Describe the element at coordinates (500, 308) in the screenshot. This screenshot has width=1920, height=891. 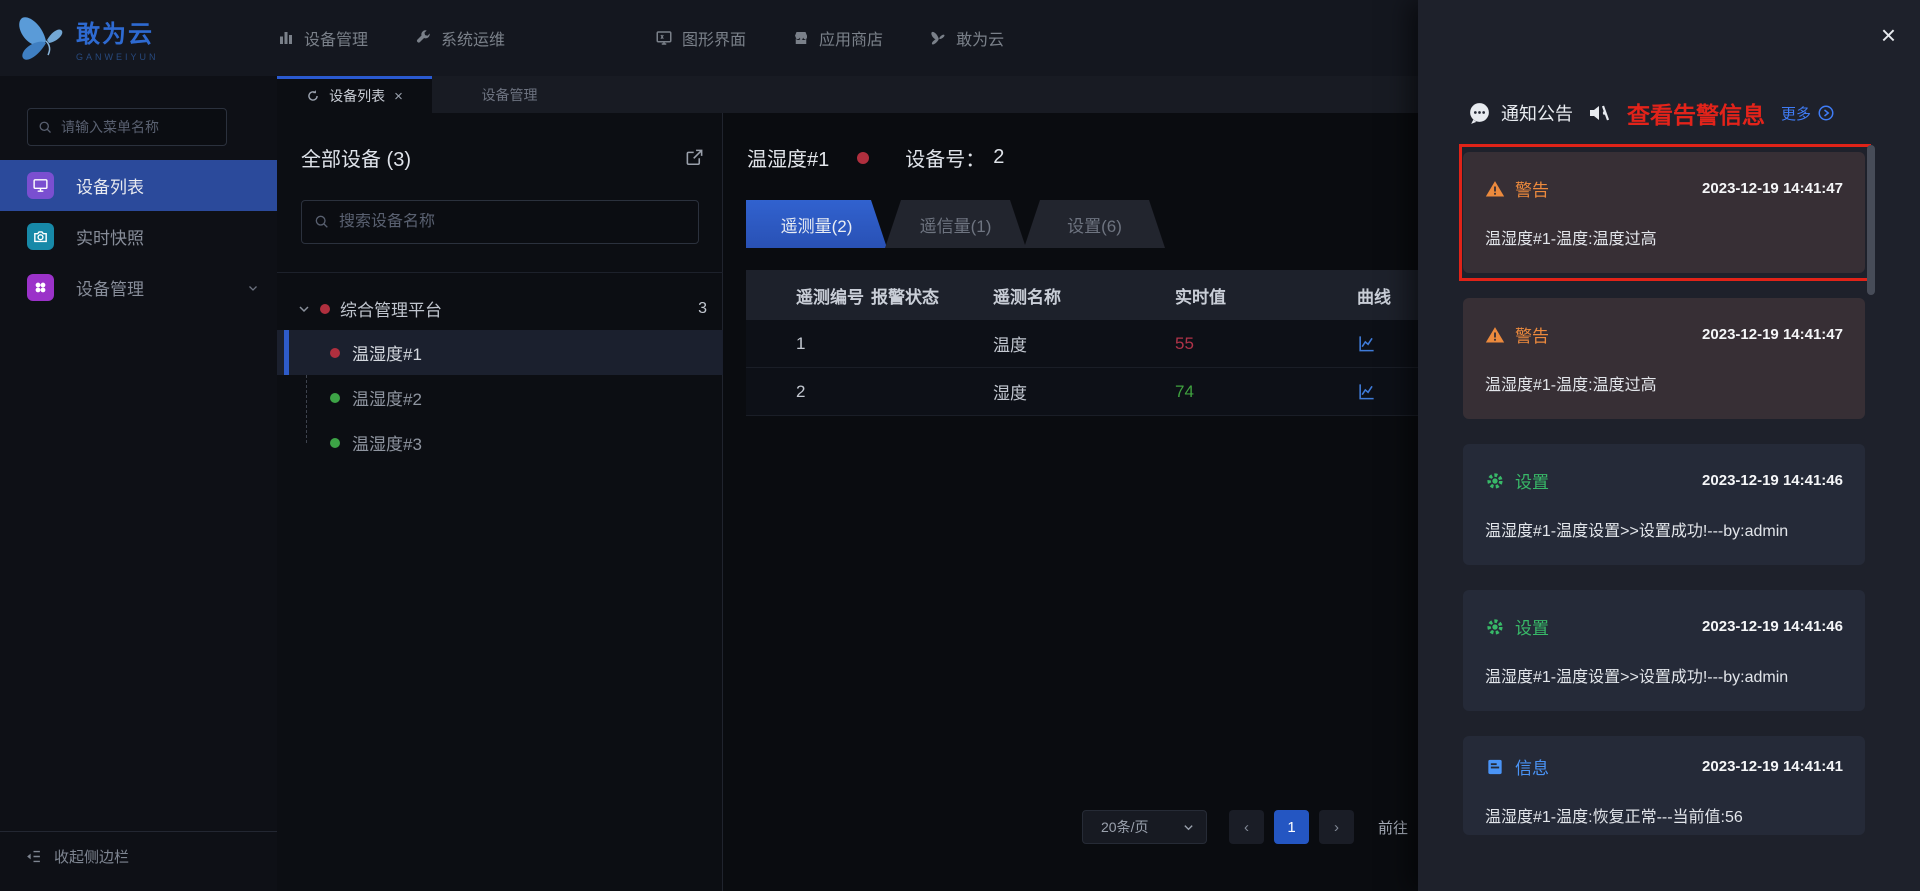
I see `tree-root-platform: 综合管理平台 3` at that location.